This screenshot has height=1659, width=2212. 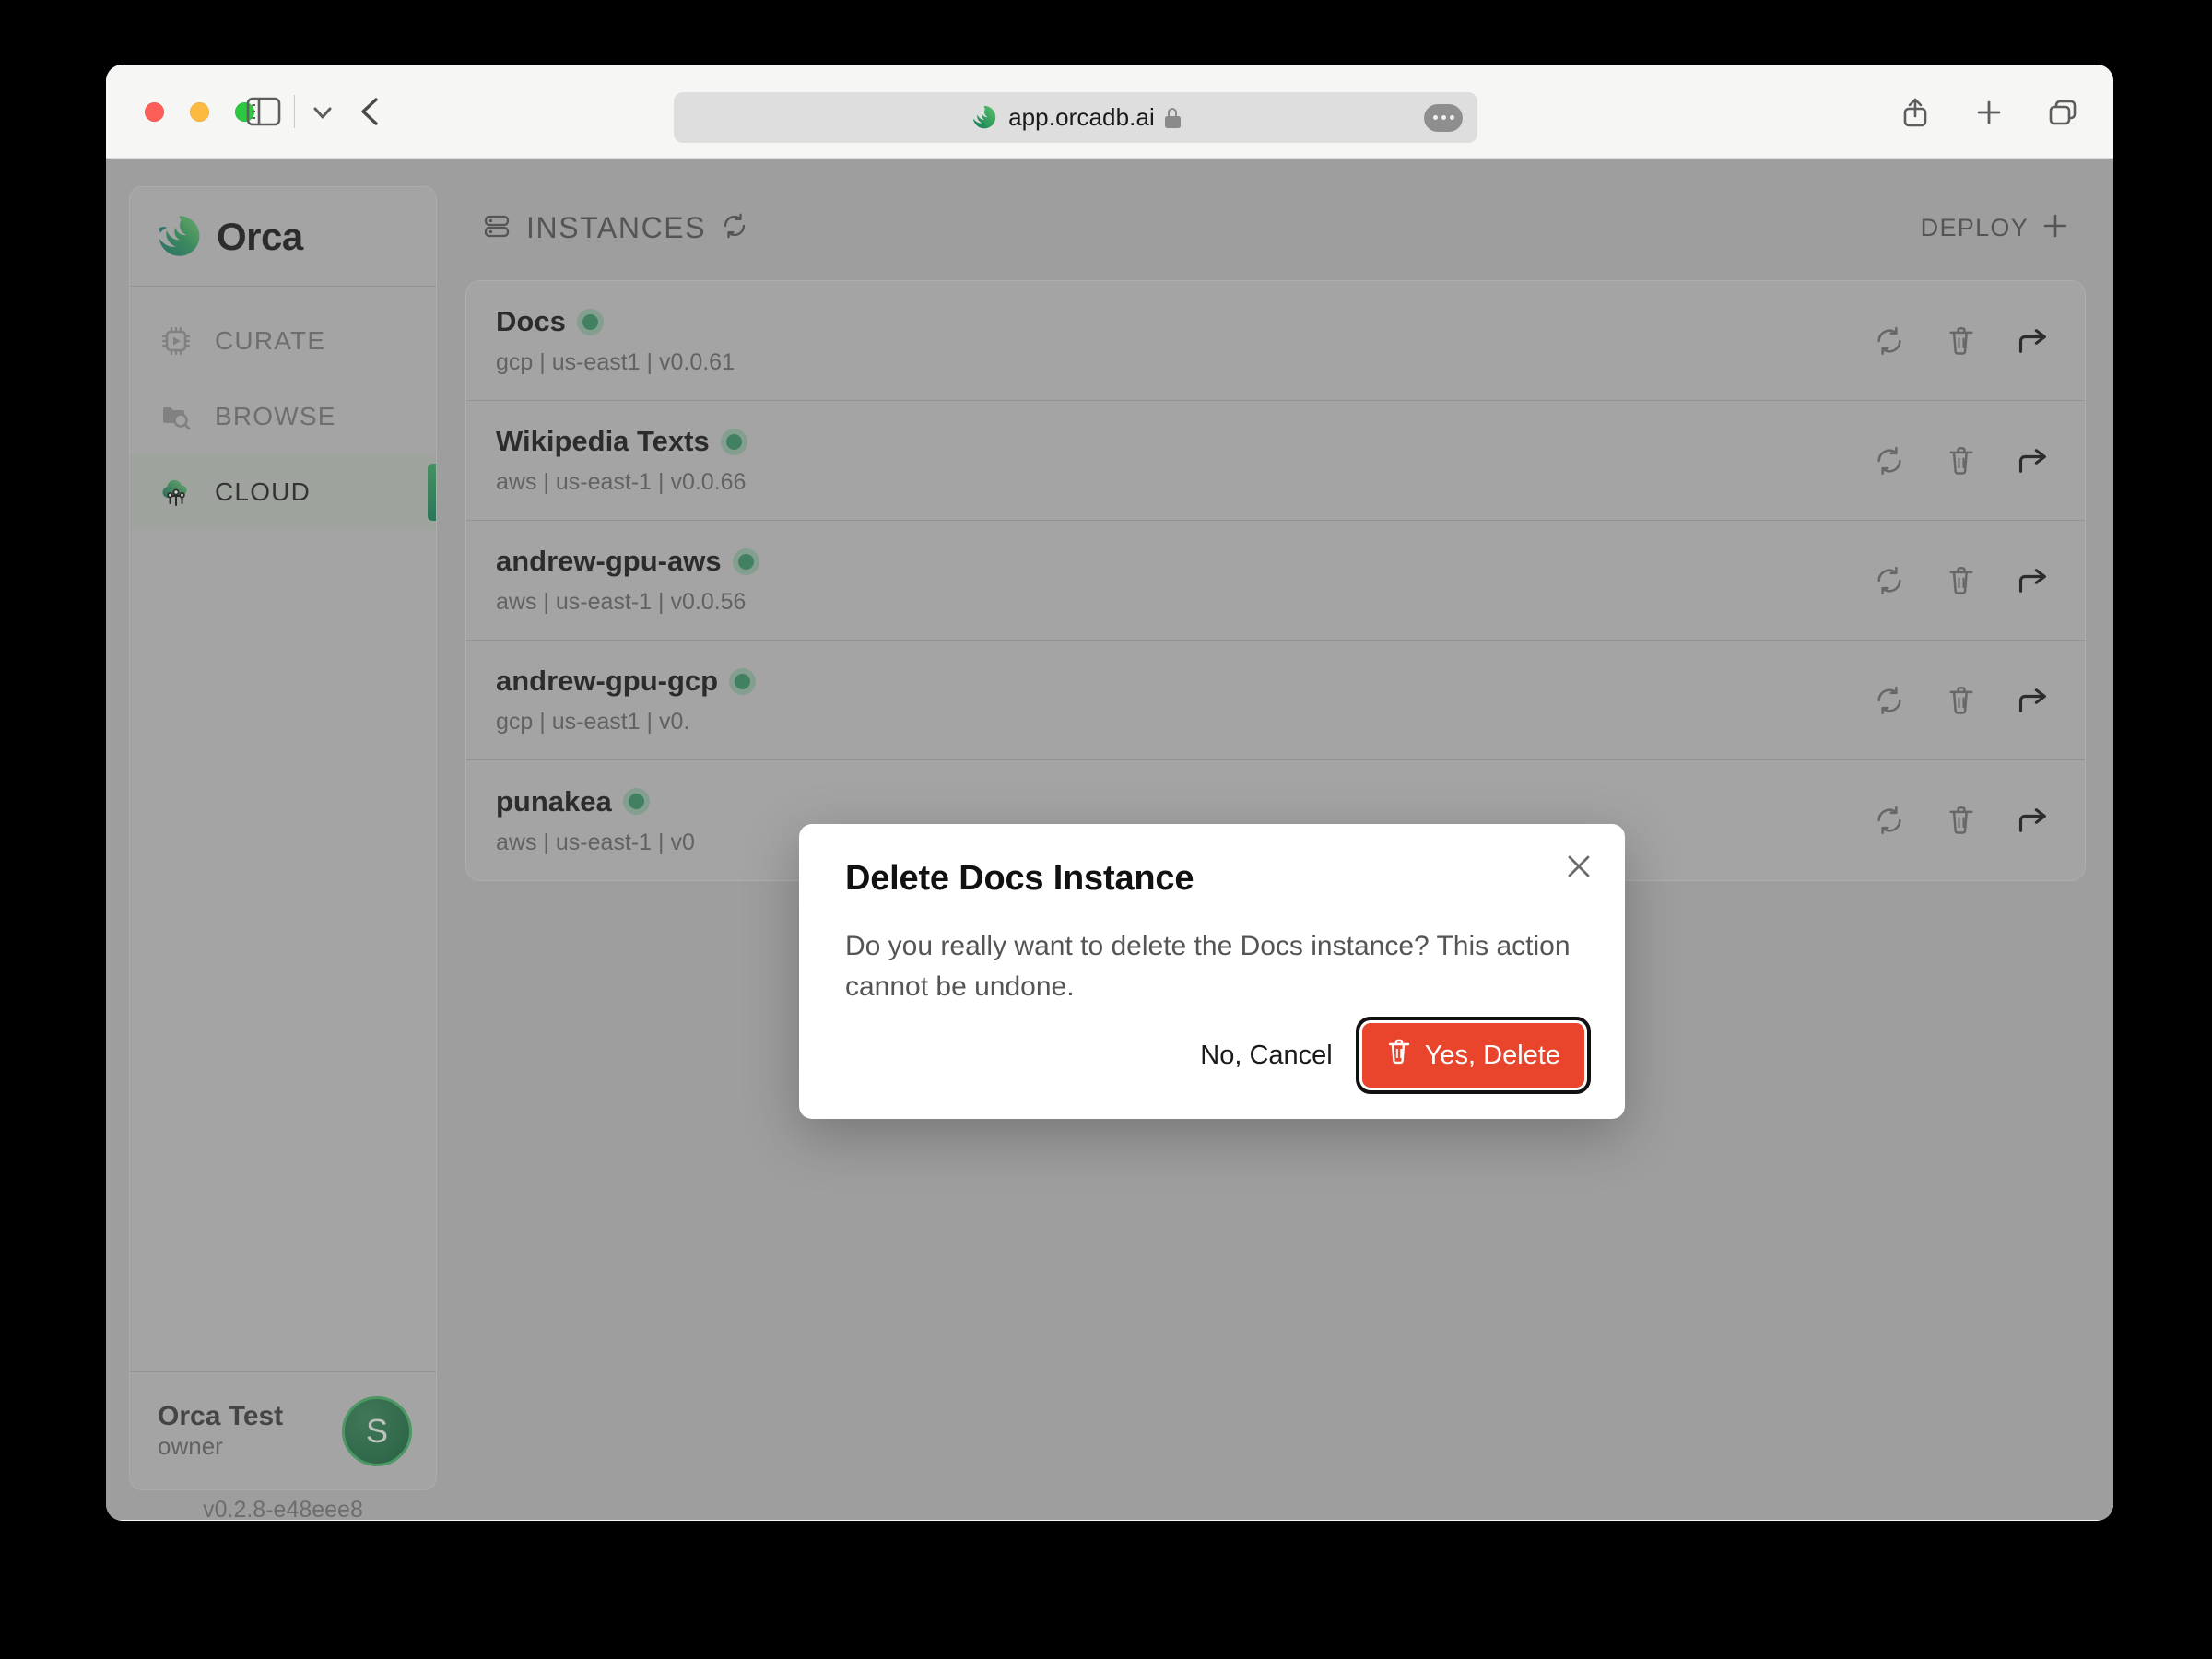 I want to click on chevron-down-icon, so click(x=322, y=112).